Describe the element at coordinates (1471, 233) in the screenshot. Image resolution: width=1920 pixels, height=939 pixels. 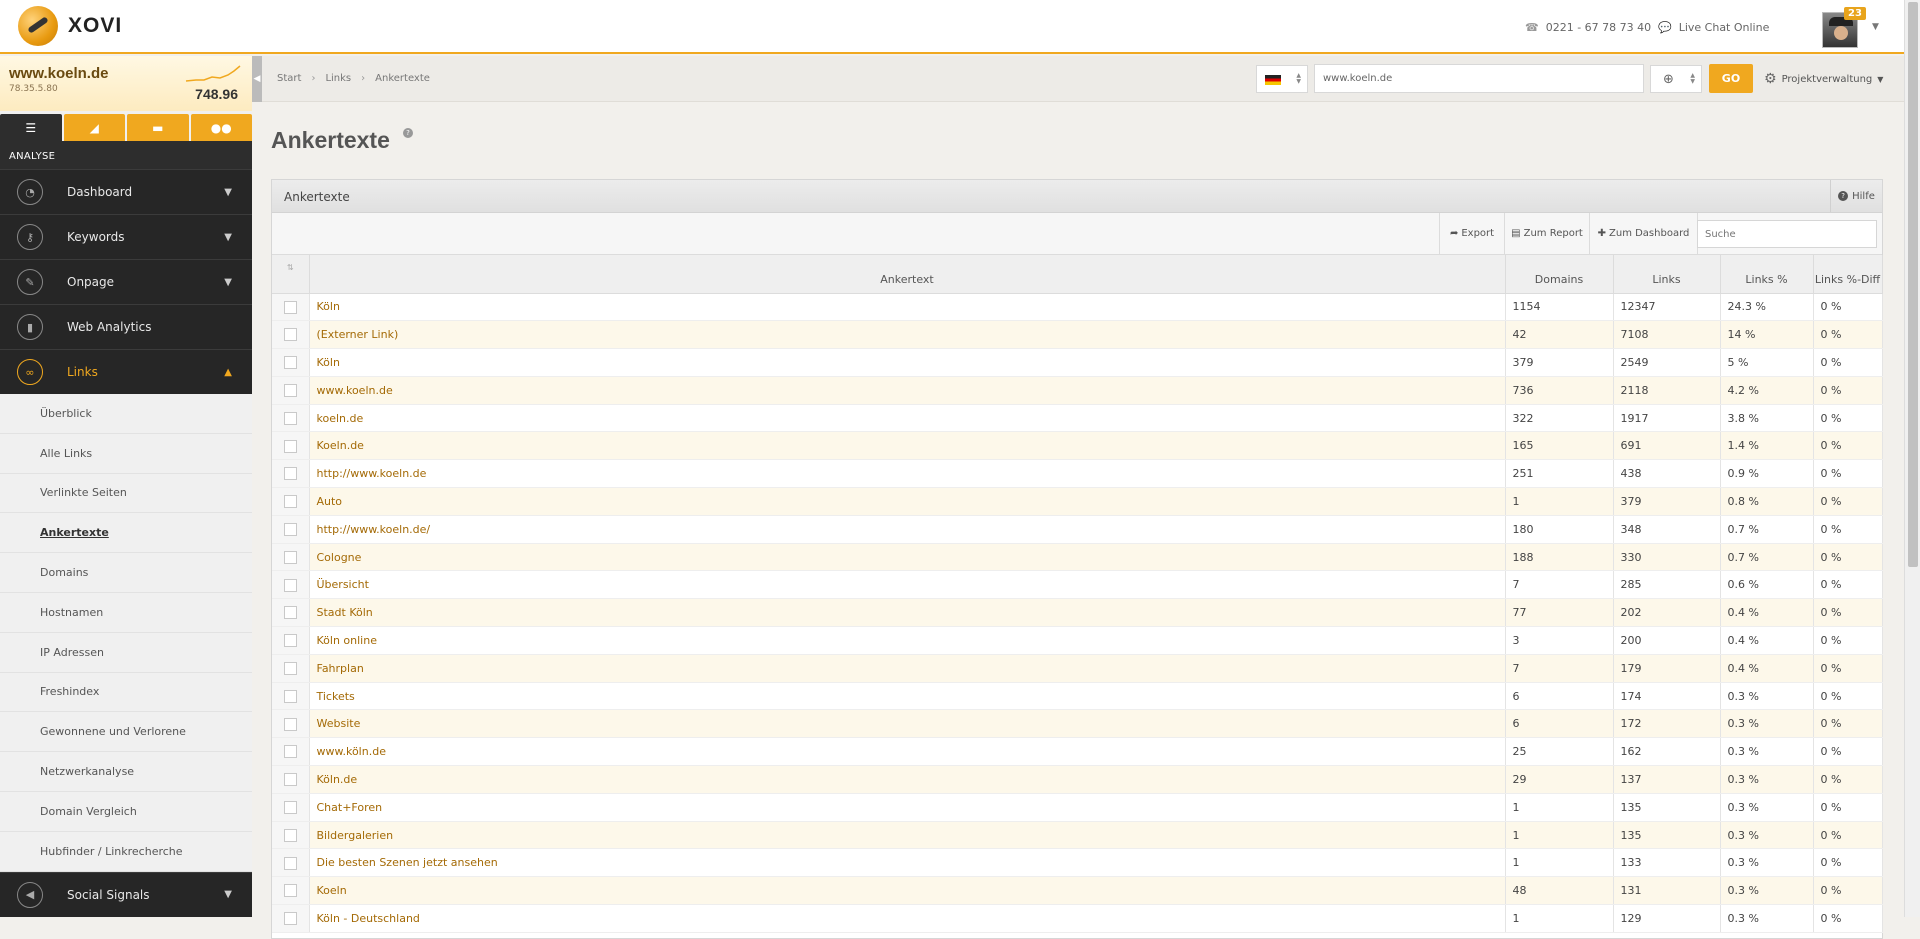
I see `export-button: ➦ Export` at that location.